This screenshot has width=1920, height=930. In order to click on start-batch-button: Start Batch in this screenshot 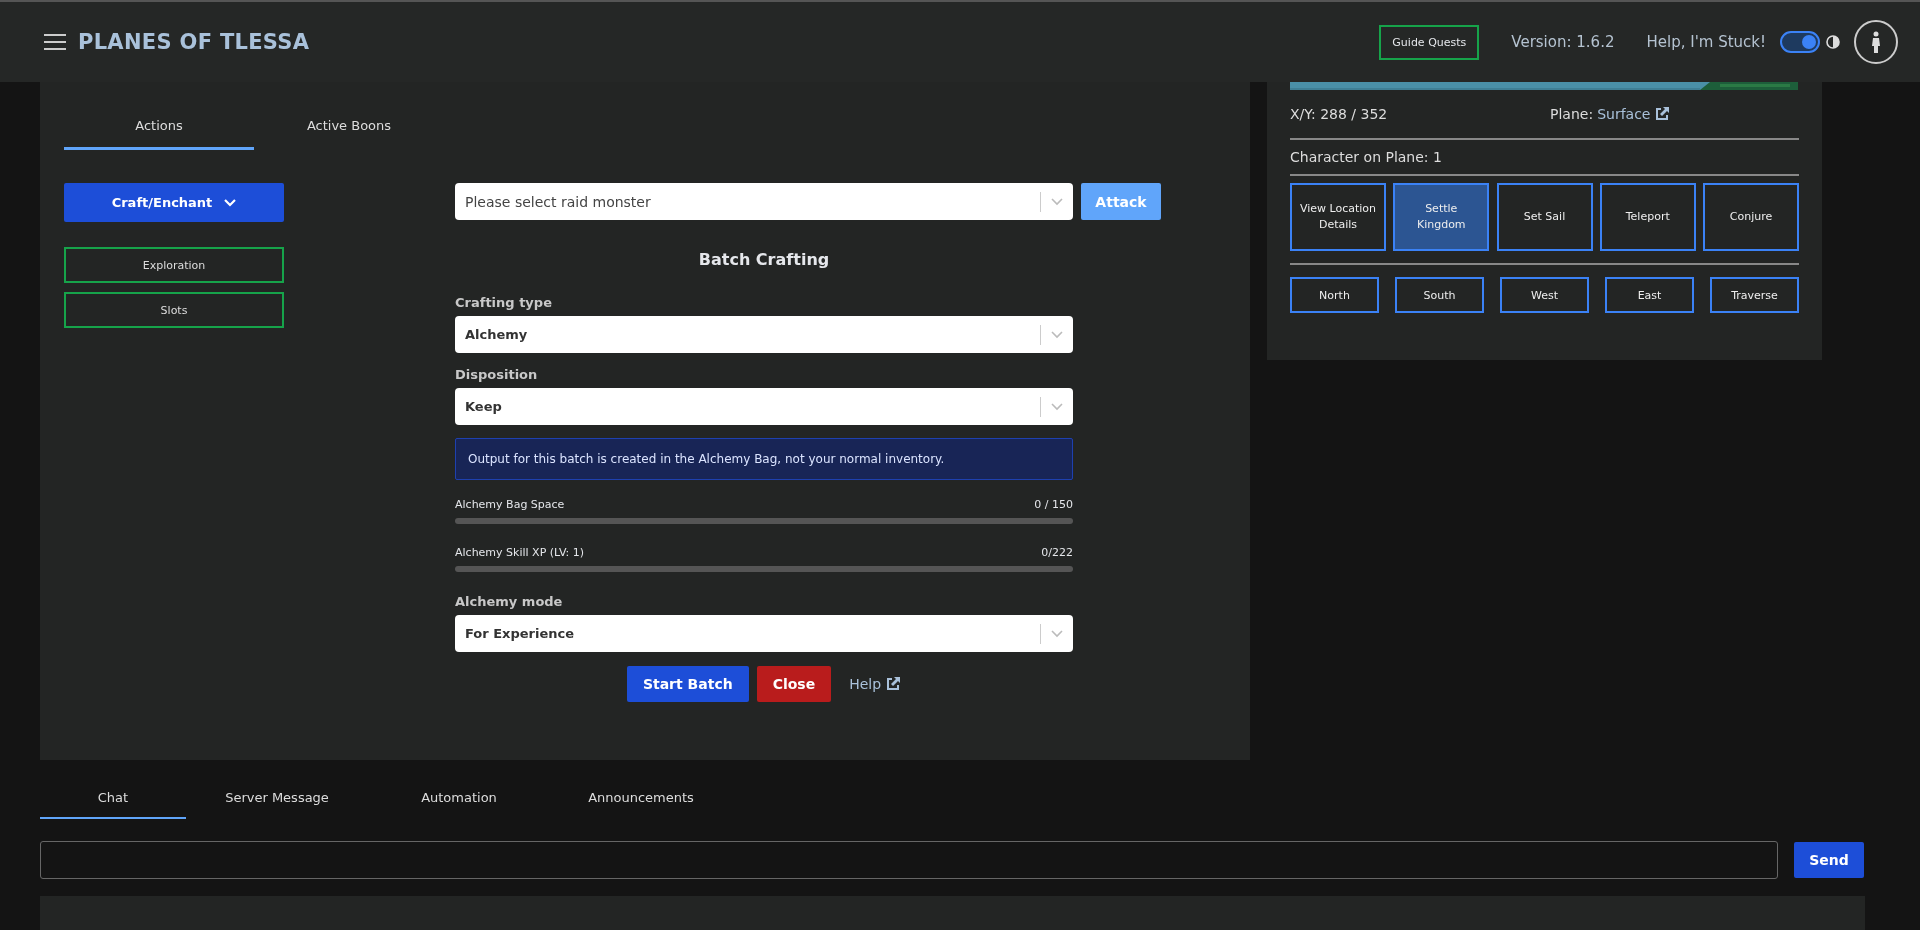, I will do `click(687, 684)`.